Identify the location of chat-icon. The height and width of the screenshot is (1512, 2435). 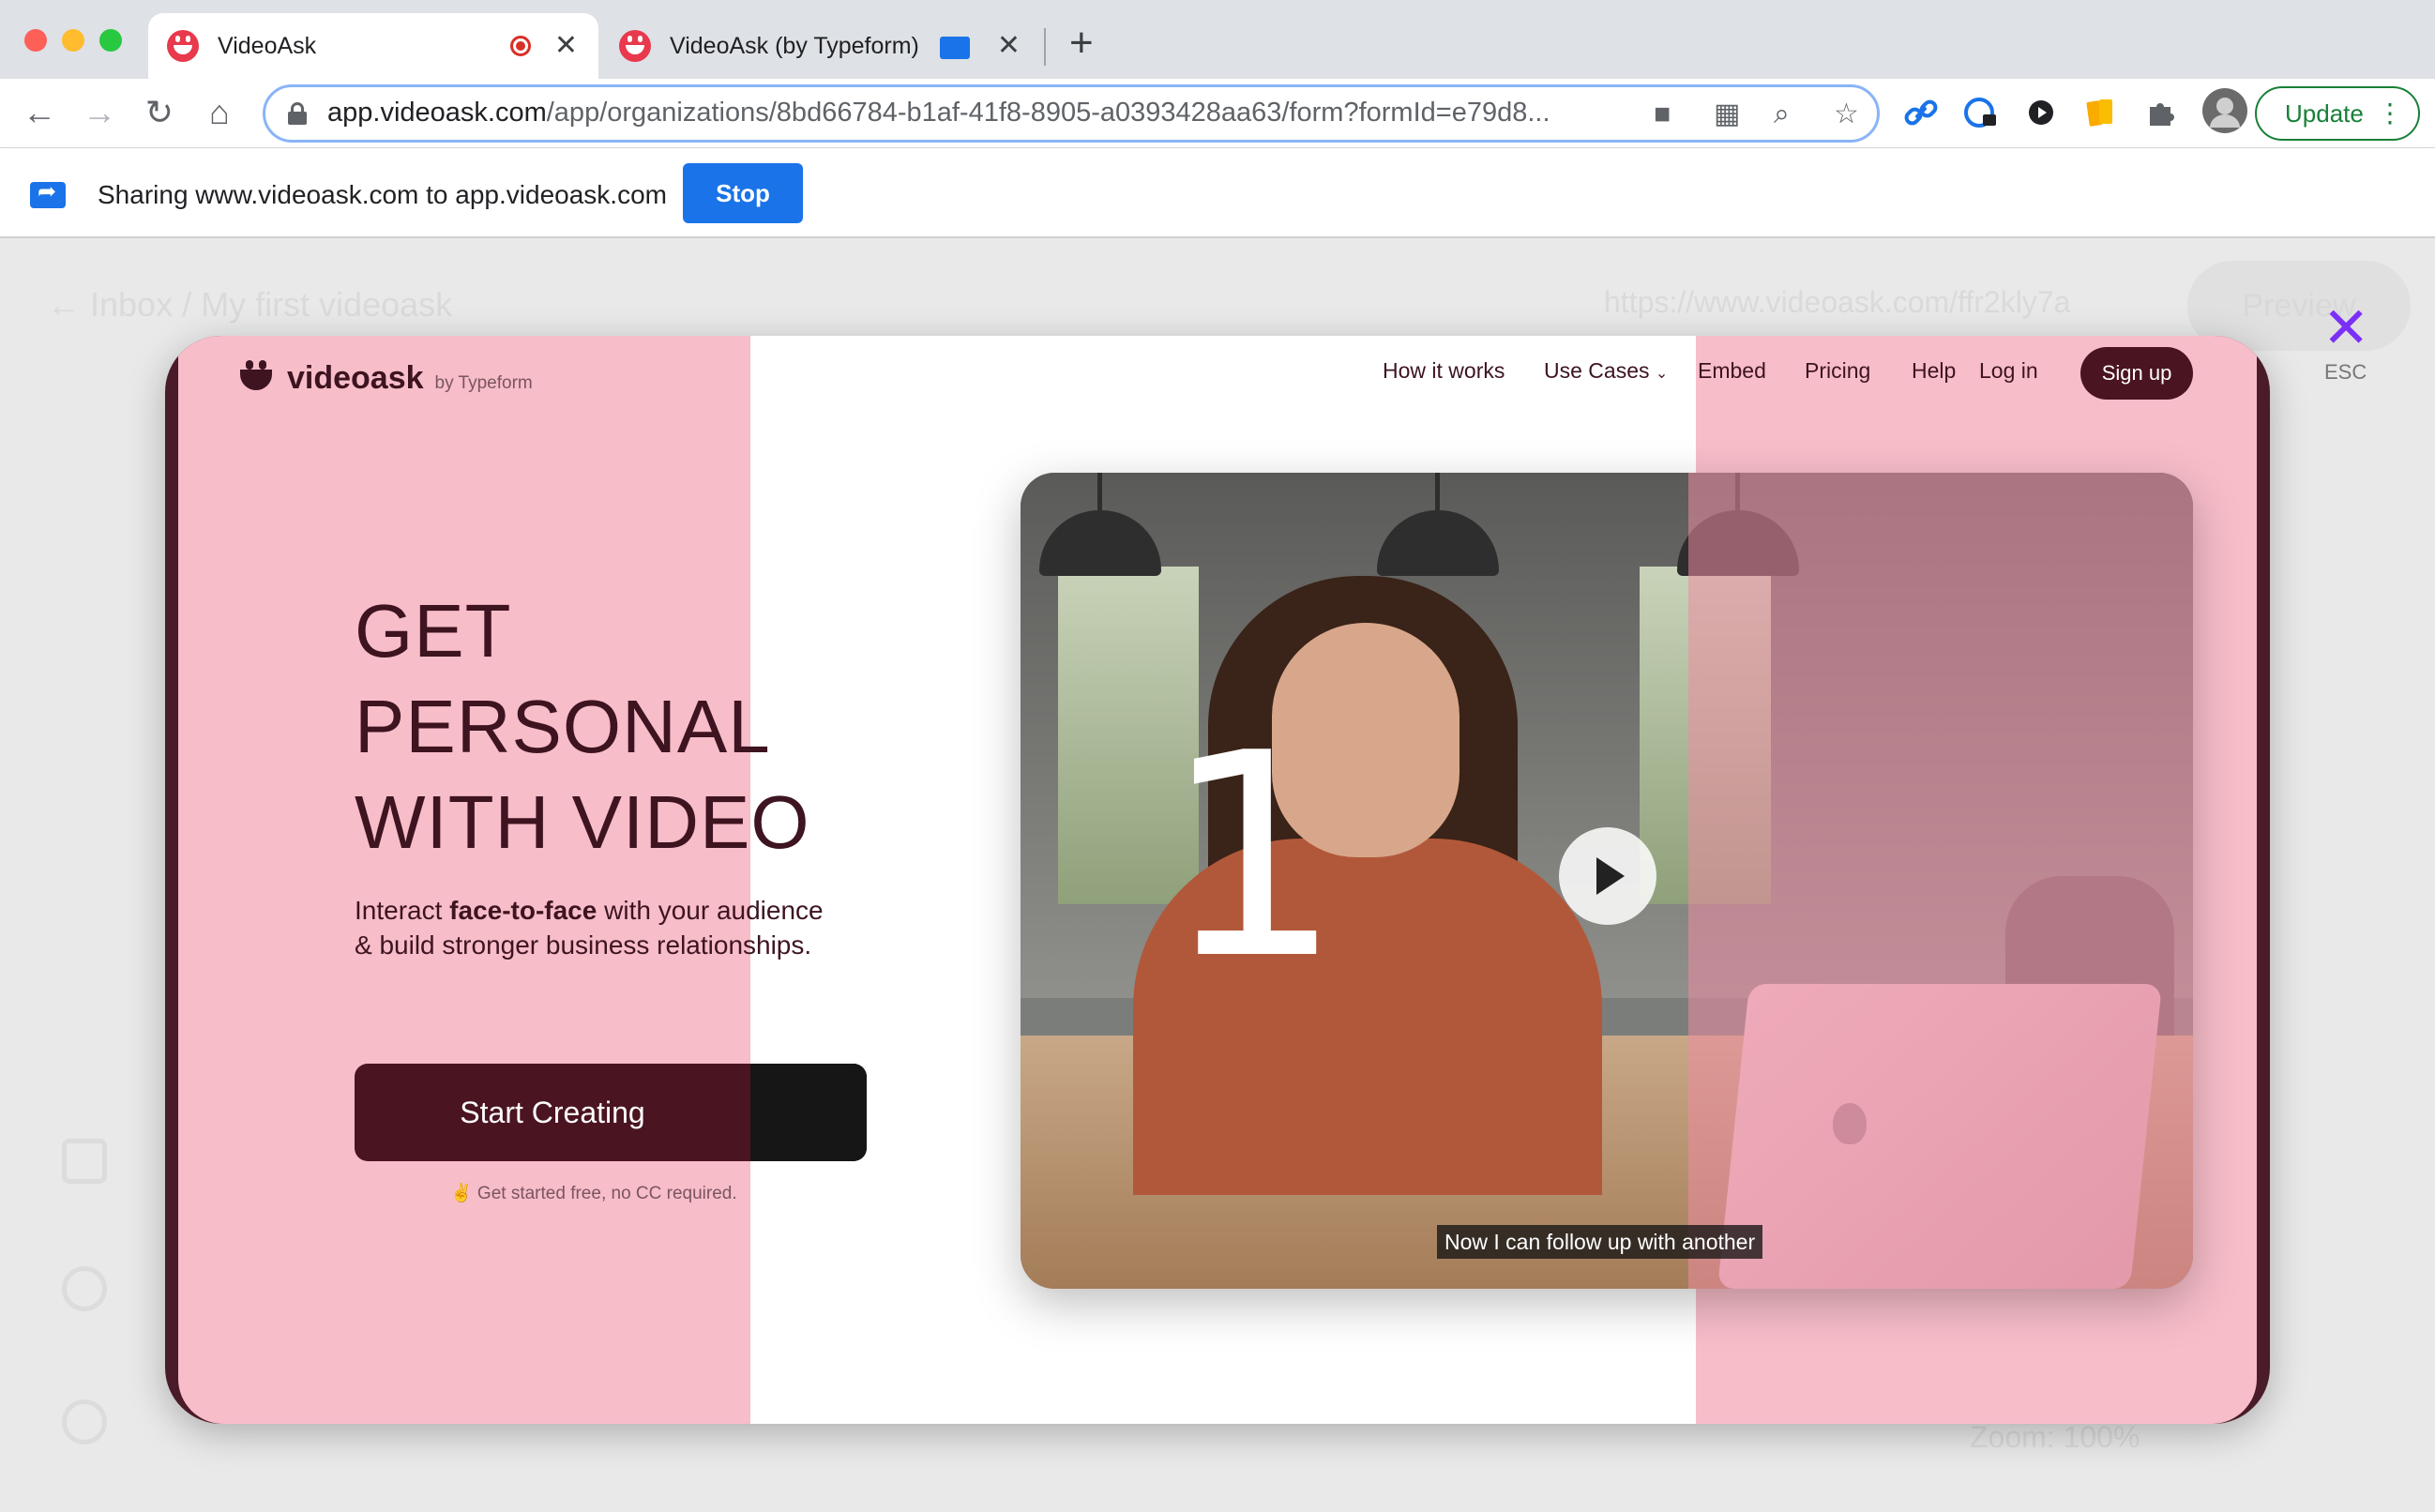
(84, 1421).